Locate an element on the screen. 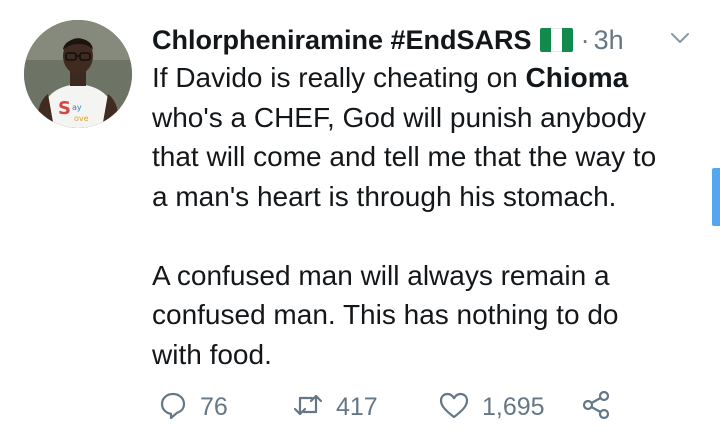  tweet-text-line: a man's heart is through his stomach. is located at coordinates (384, 196).